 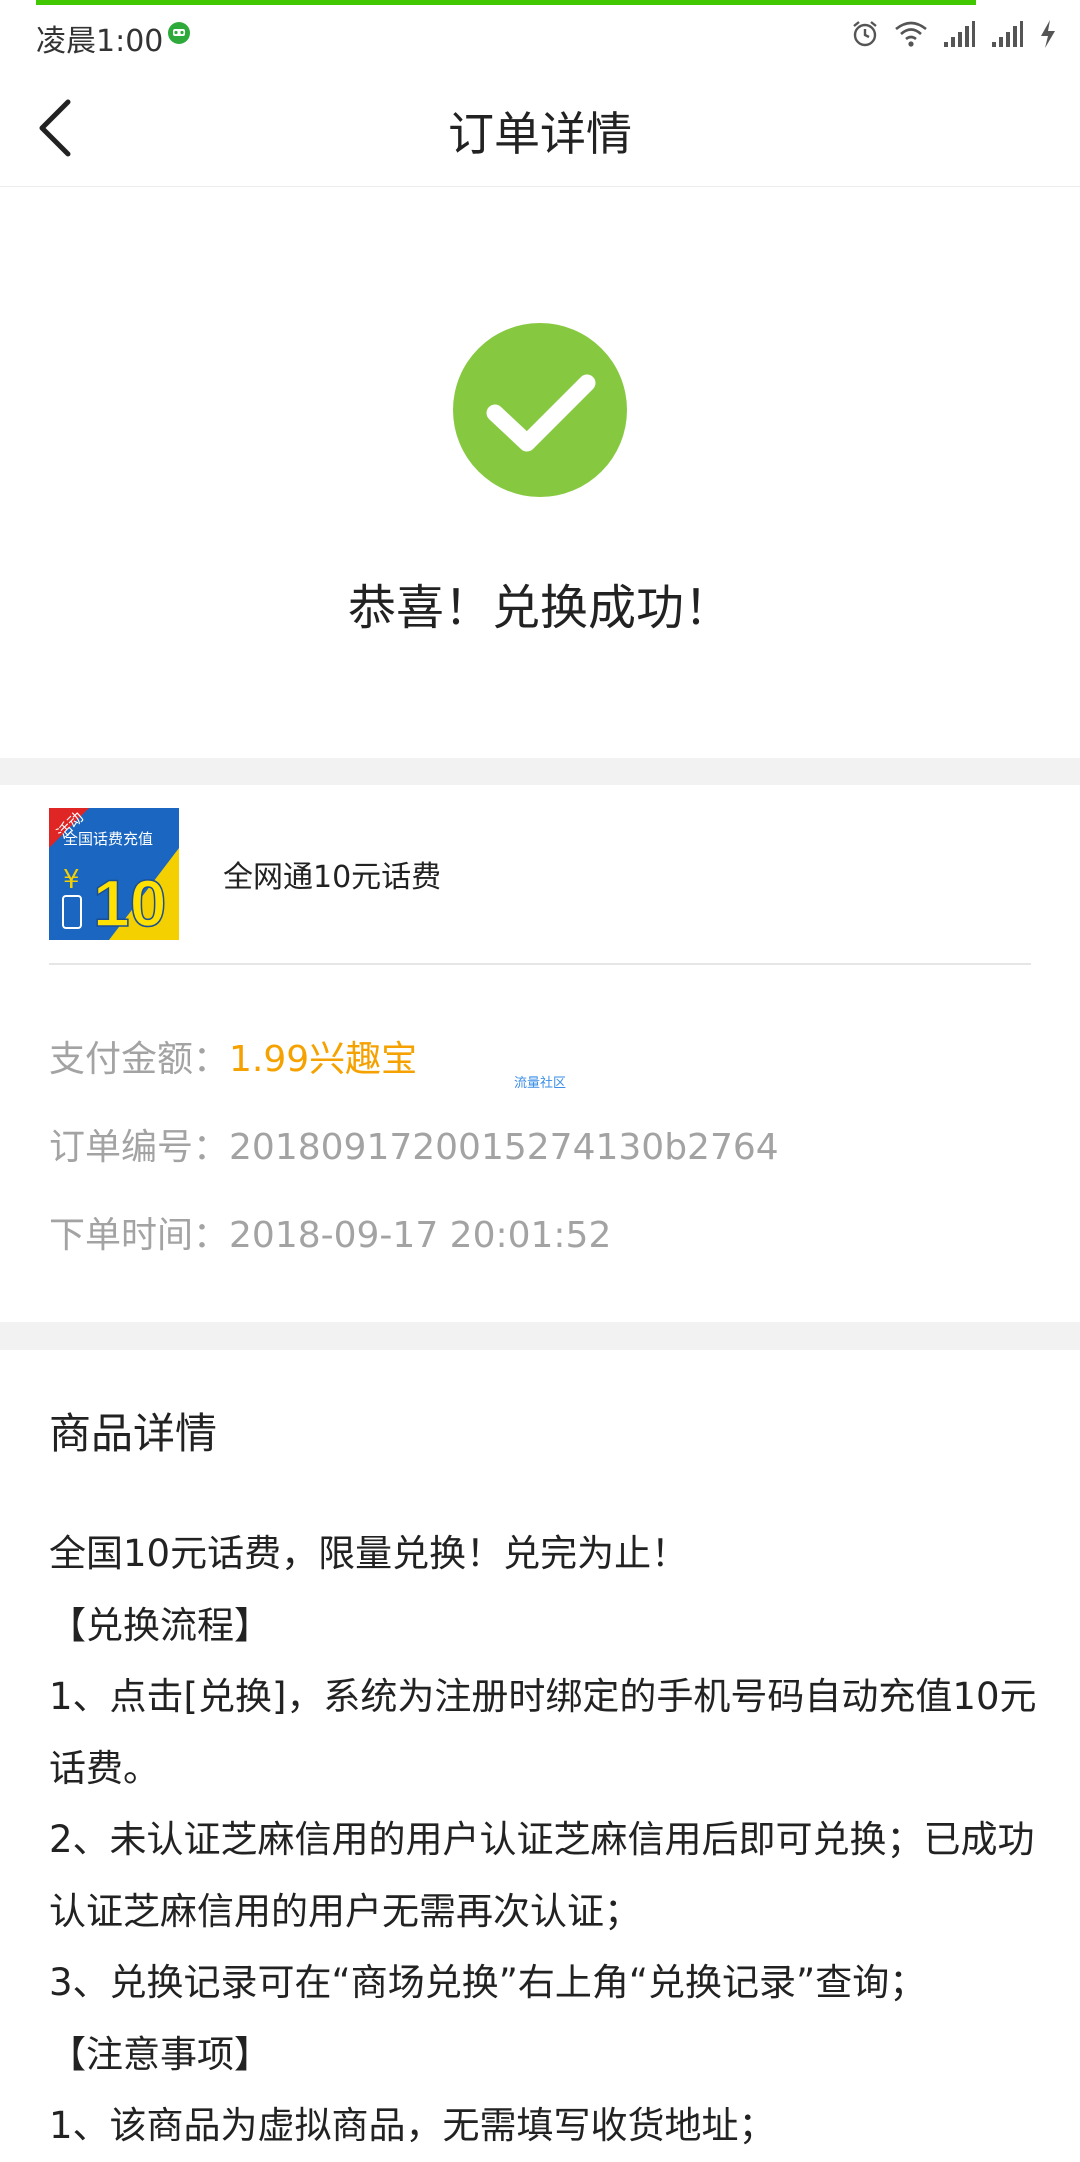 I want to click on product-thumbnail: 活动 全国话费充值 ¥ 10, so click(x=114, y=874).